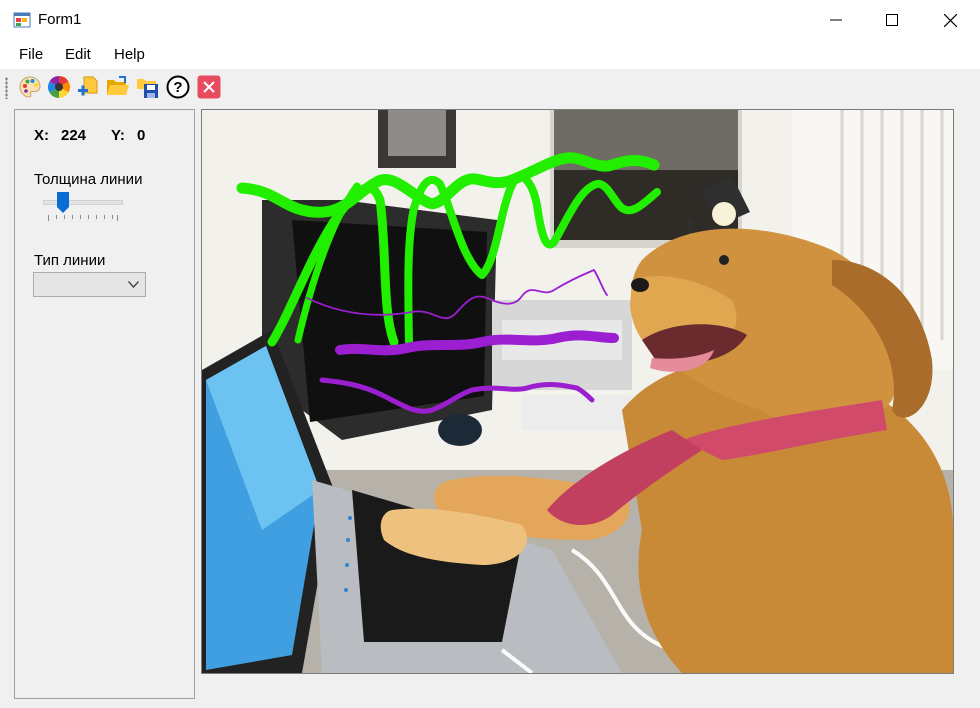 This screenshot has height=708, width=980. I want to click on close-icon, so click(950, 20).